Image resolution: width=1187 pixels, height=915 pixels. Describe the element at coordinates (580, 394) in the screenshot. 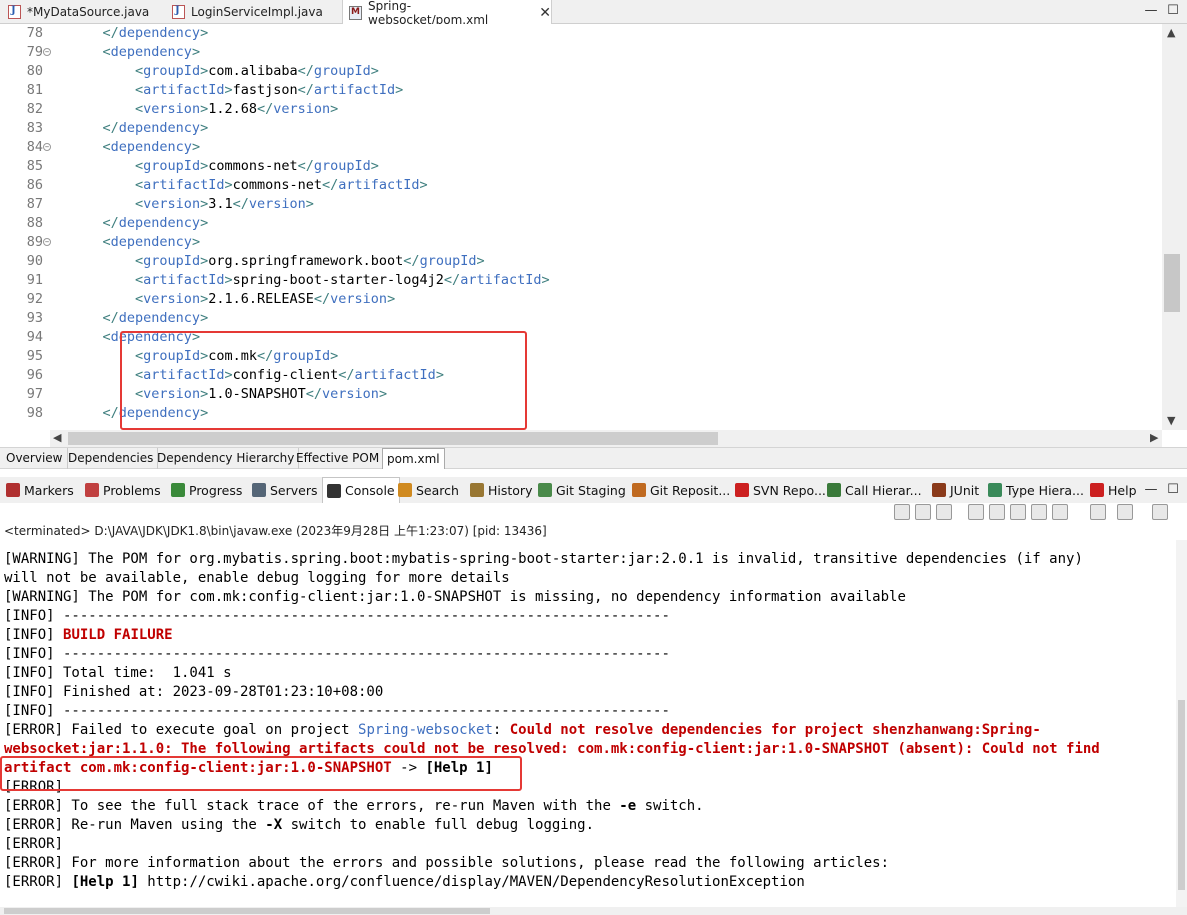

I see `code-line: 97 <version>1.0-SNAPSHOT</version>` at that location.